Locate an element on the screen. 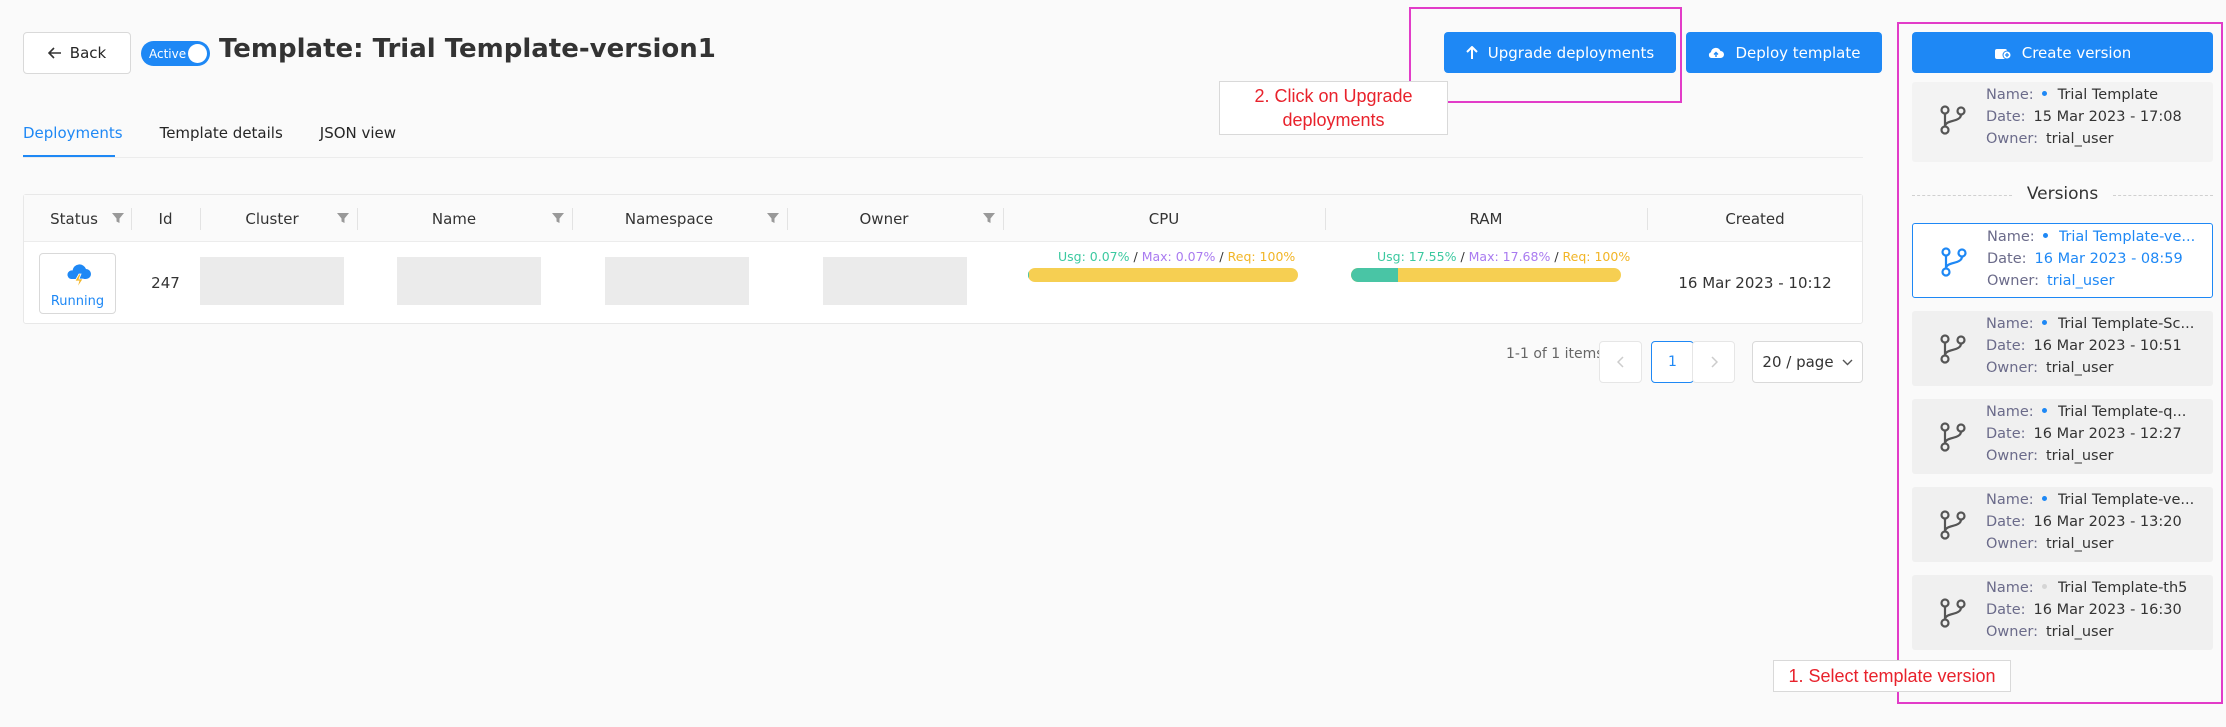 Image resolution: width=2226 pixels, height=727 pixels. cloud-lightning-icon is located at coordinates (79, 276).